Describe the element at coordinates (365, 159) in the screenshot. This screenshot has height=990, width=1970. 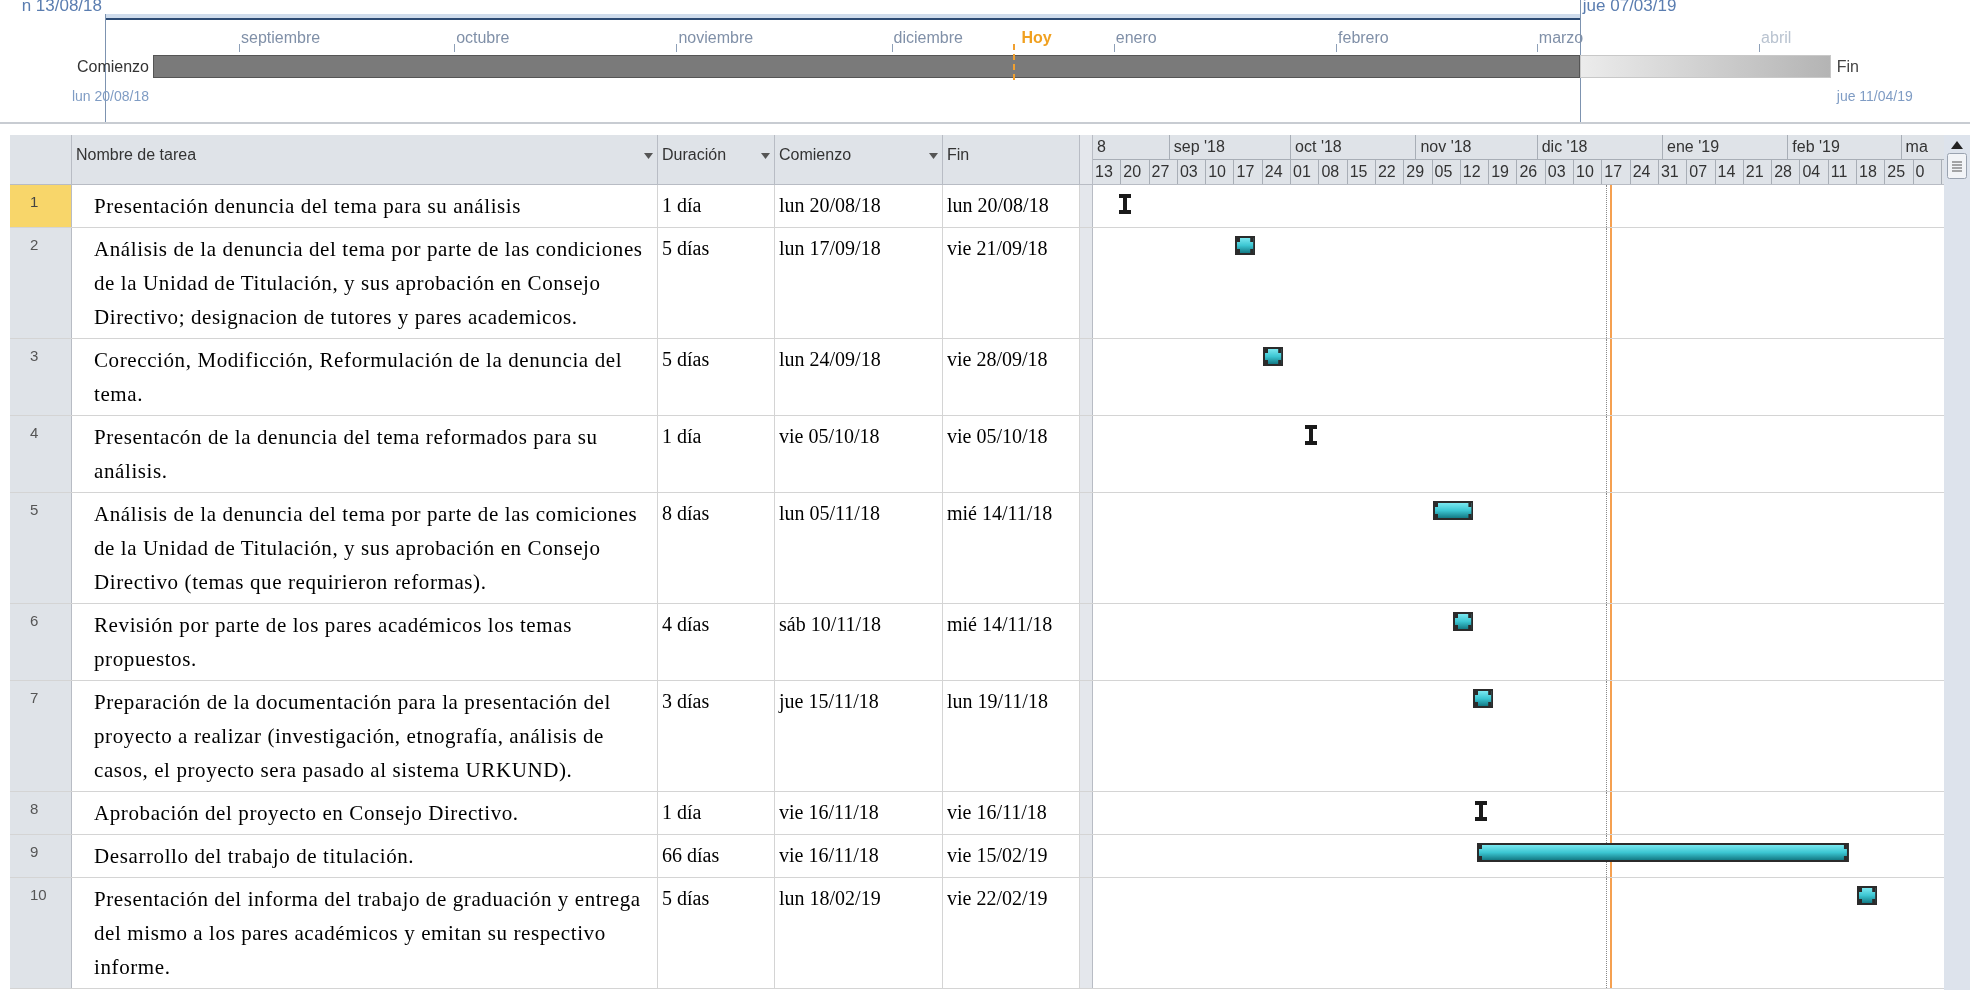
I see `column-header: Nombre de tarea` at that location.